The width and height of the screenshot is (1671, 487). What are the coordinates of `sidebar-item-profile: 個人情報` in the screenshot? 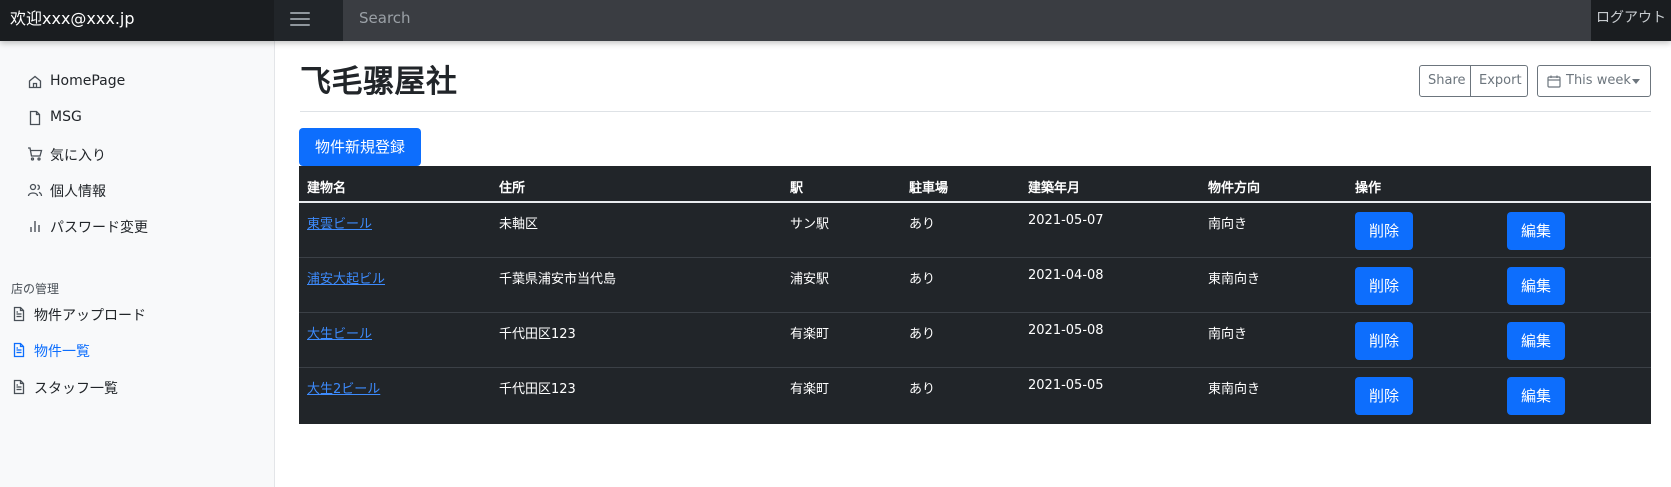 It's located at (137, 190).